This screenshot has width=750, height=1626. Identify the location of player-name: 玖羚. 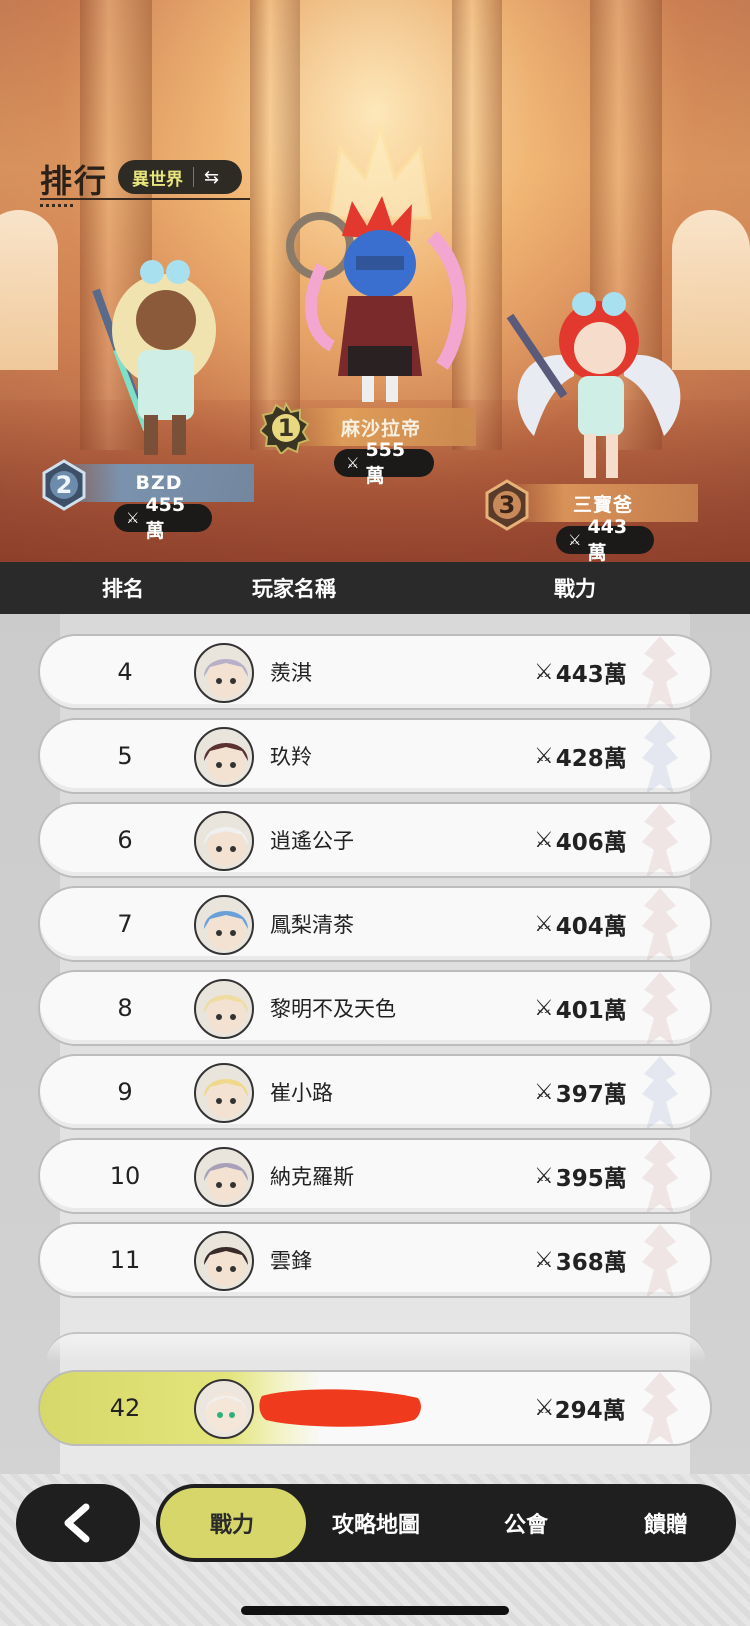
(291, 756).